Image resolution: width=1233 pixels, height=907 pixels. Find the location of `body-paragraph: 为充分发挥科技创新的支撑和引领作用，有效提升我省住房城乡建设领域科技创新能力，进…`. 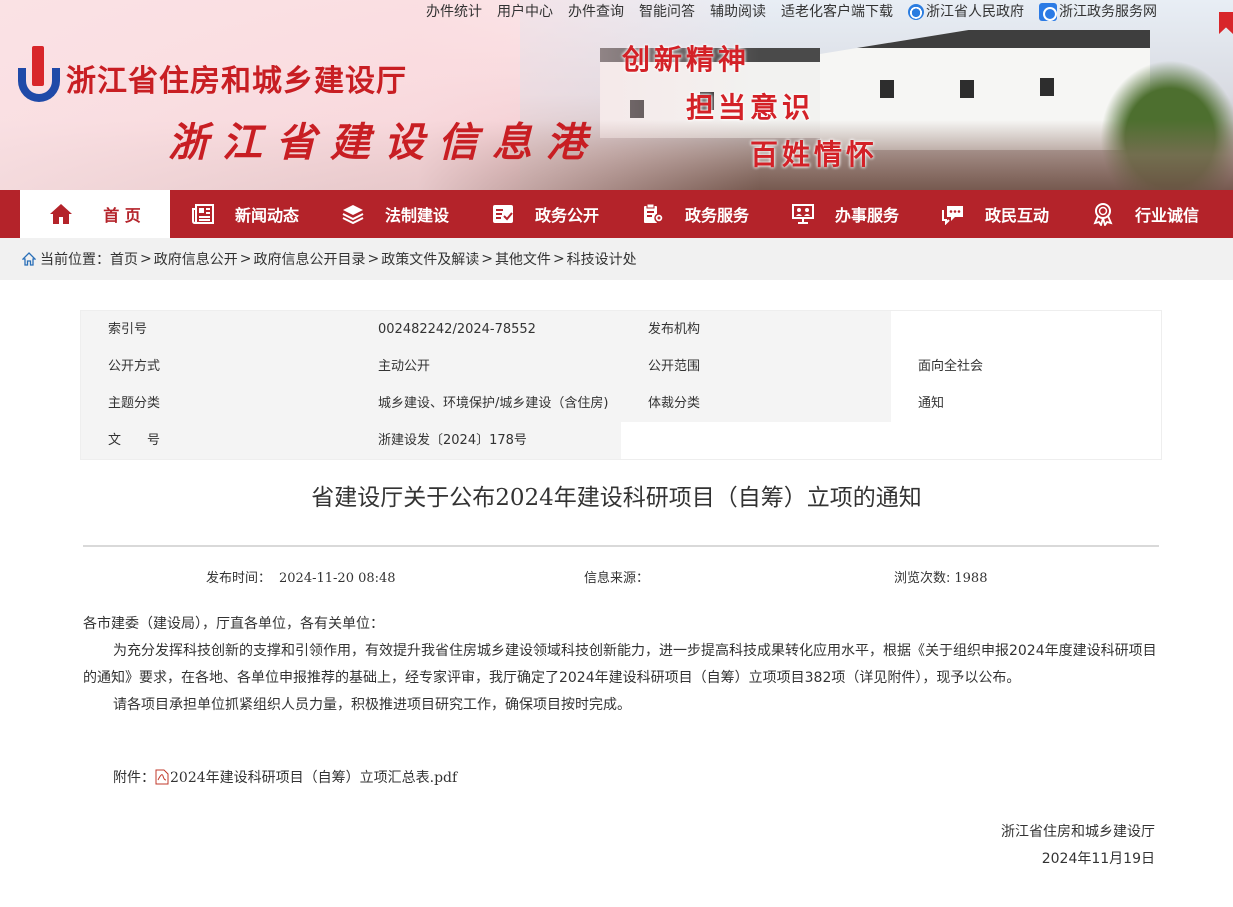

body-paragraph: 为充分发挥科技创新的支撑和引领作用，有效提升我省住房城乡建设领域科技创新能力，进… is located at coordinates (620, 664).